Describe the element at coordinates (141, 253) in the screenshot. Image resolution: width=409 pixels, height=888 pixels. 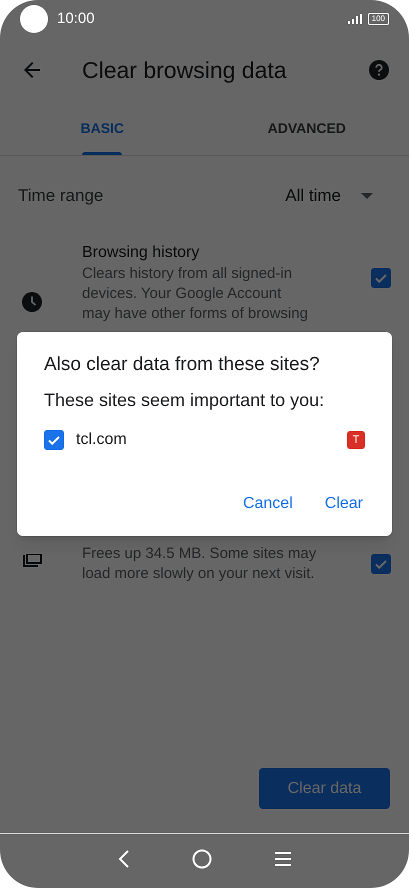
I see `item-title: Browsing history` at that location.